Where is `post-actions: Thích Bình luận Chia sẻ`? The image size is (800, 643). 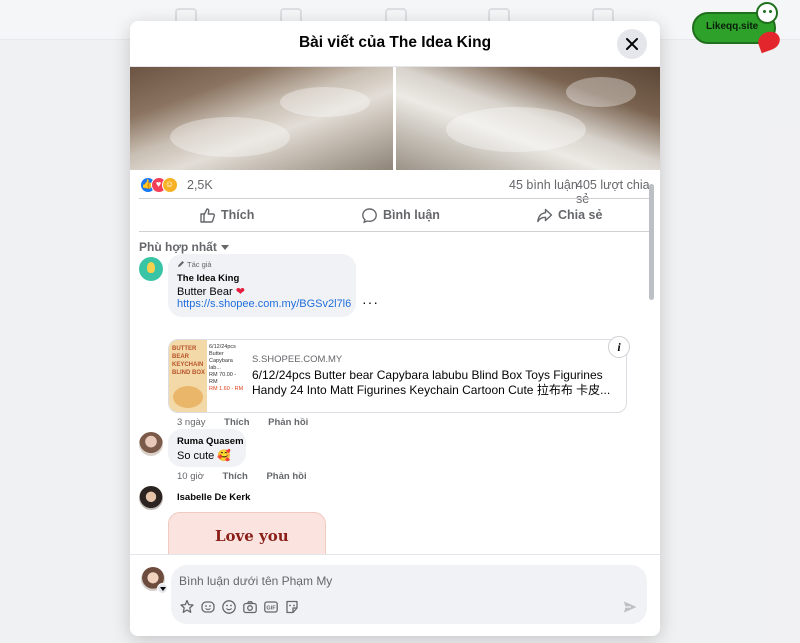 post-actions: Thích Bình luận Chia sẻ is located at coordinates (394, 215).